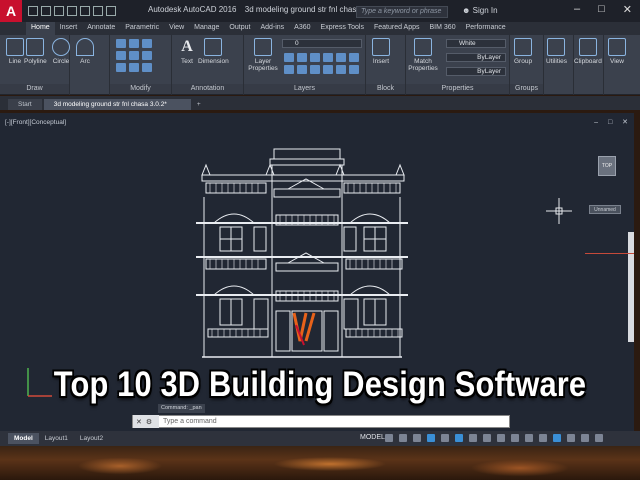 Image resolution: width=640 pixels, height=480 pixels. What do you see at coordinates (601, 9) in the screenshot?
I see `maximize-icon: □` at bounding box center [601, 9].